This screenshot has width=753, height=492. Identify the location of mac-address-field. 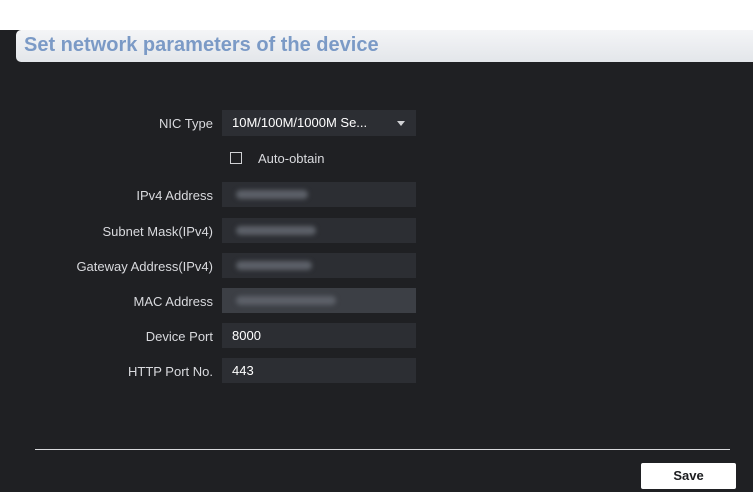
(319, 300).